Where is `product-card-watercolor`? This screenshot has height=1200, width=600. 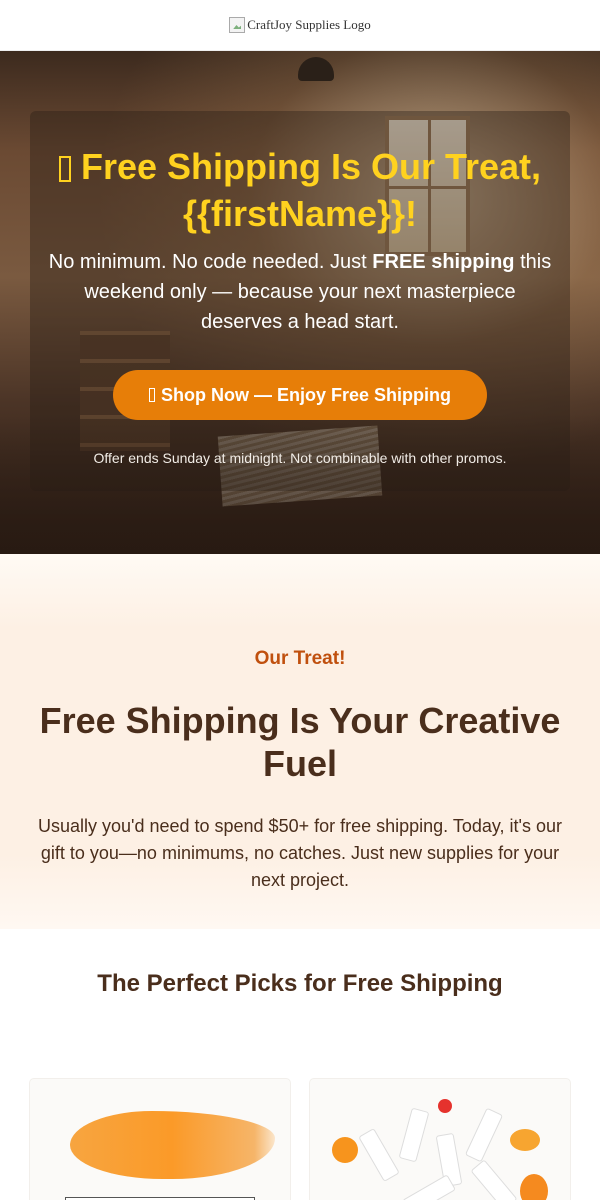
product-card-watercolor is located at coordinates (160, 1139).